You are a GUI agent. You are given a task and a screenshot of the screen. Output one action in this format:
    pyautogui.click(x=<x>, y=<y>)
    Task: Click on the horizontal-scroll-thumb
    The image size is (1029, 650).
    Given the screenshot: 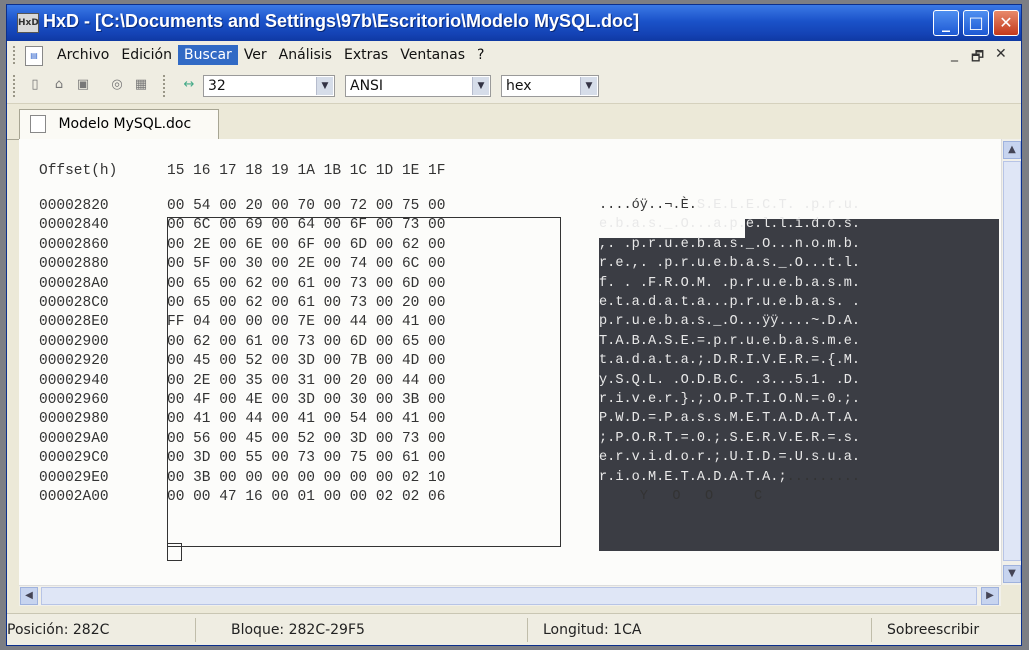 What is the action you would take?
    pyautogui.click(x=509, y=596)
    